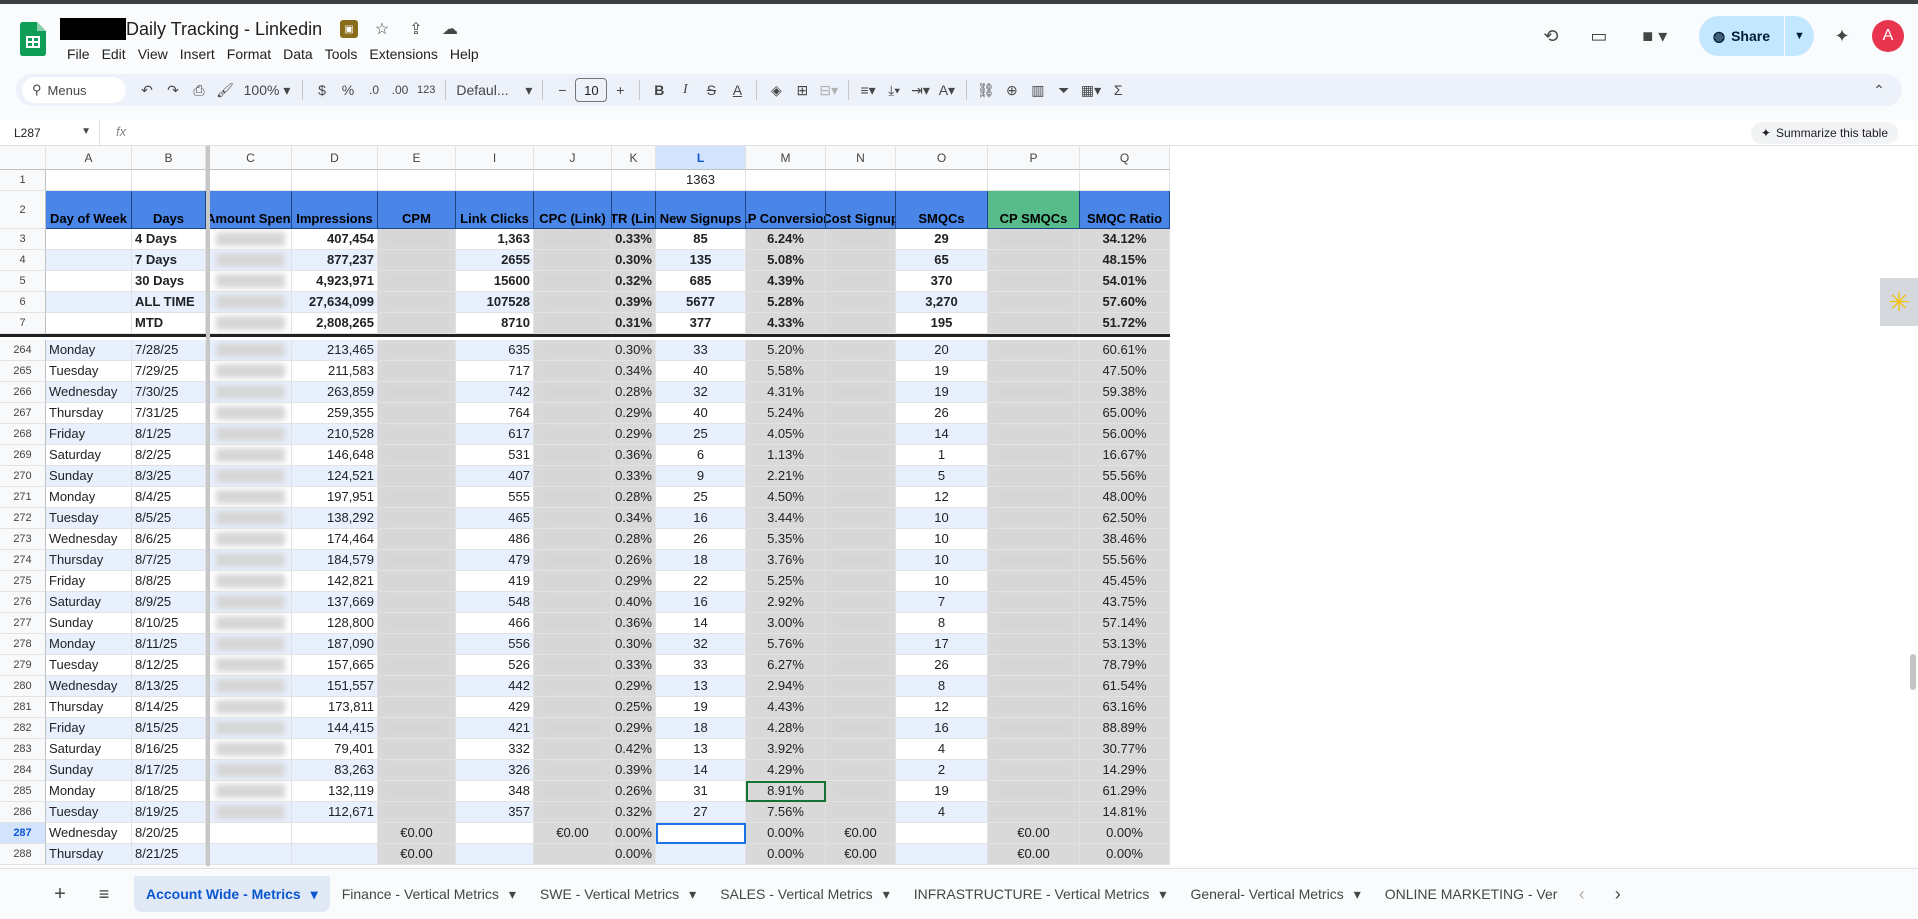 This screenshot has height=919, width=1918. Describe the element at coordinates (573, 180) in the screenshot. I see `cell-j1` at that location.